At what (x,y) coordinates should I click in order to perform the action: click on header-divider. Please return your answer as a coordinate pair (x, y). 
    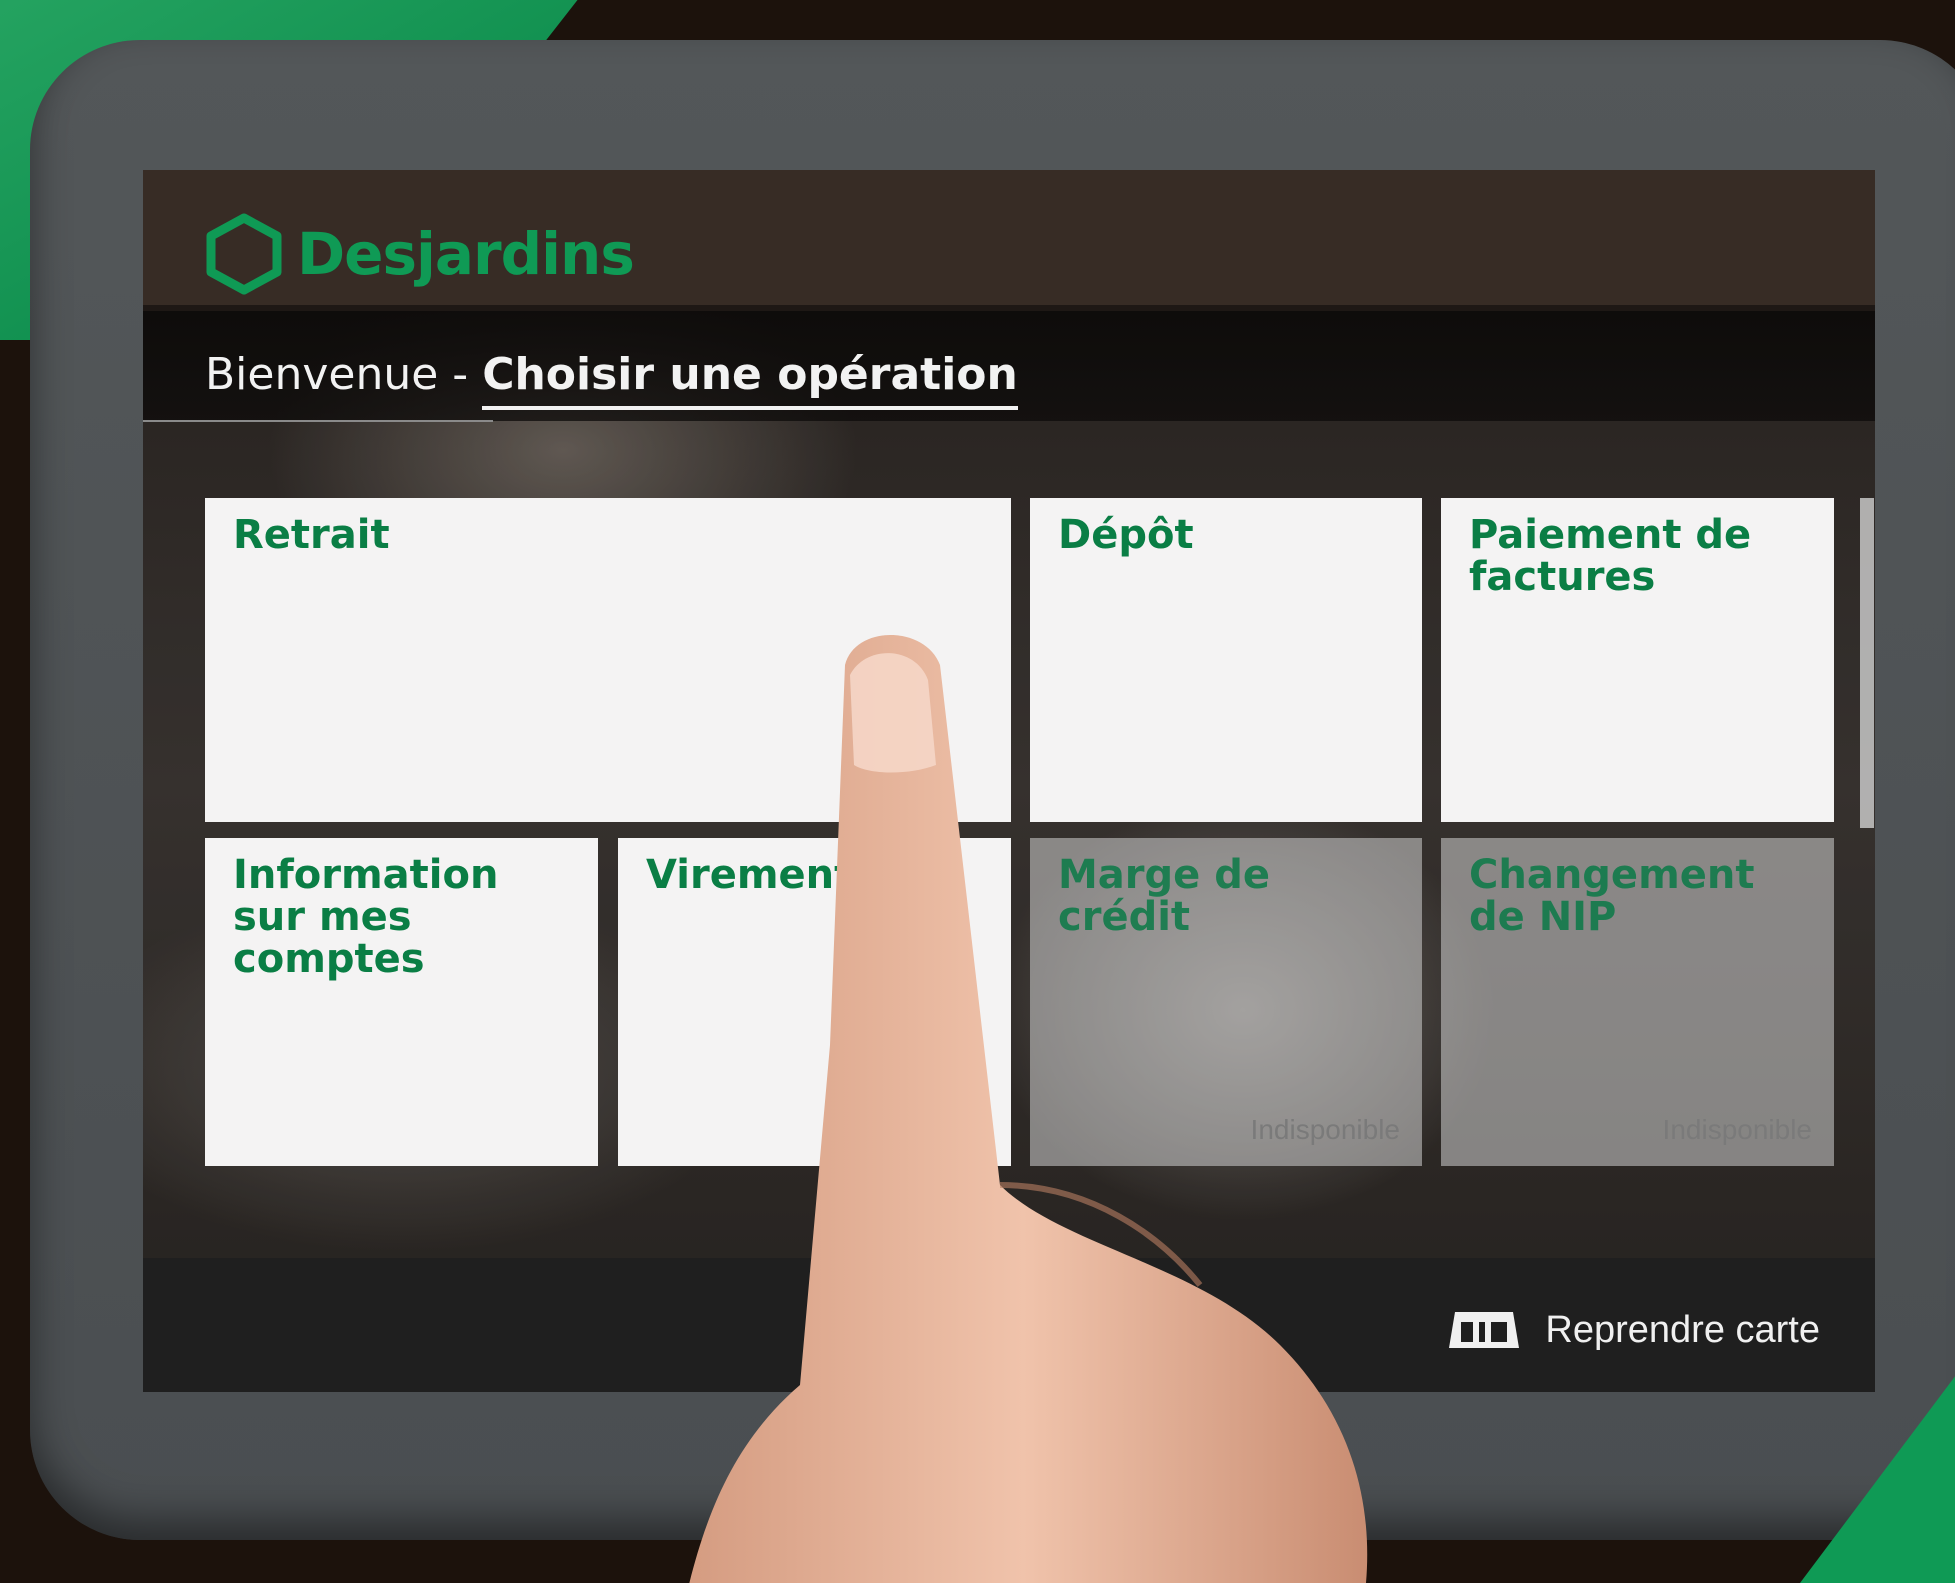
    Looking at the image, I should click on (318, 421).